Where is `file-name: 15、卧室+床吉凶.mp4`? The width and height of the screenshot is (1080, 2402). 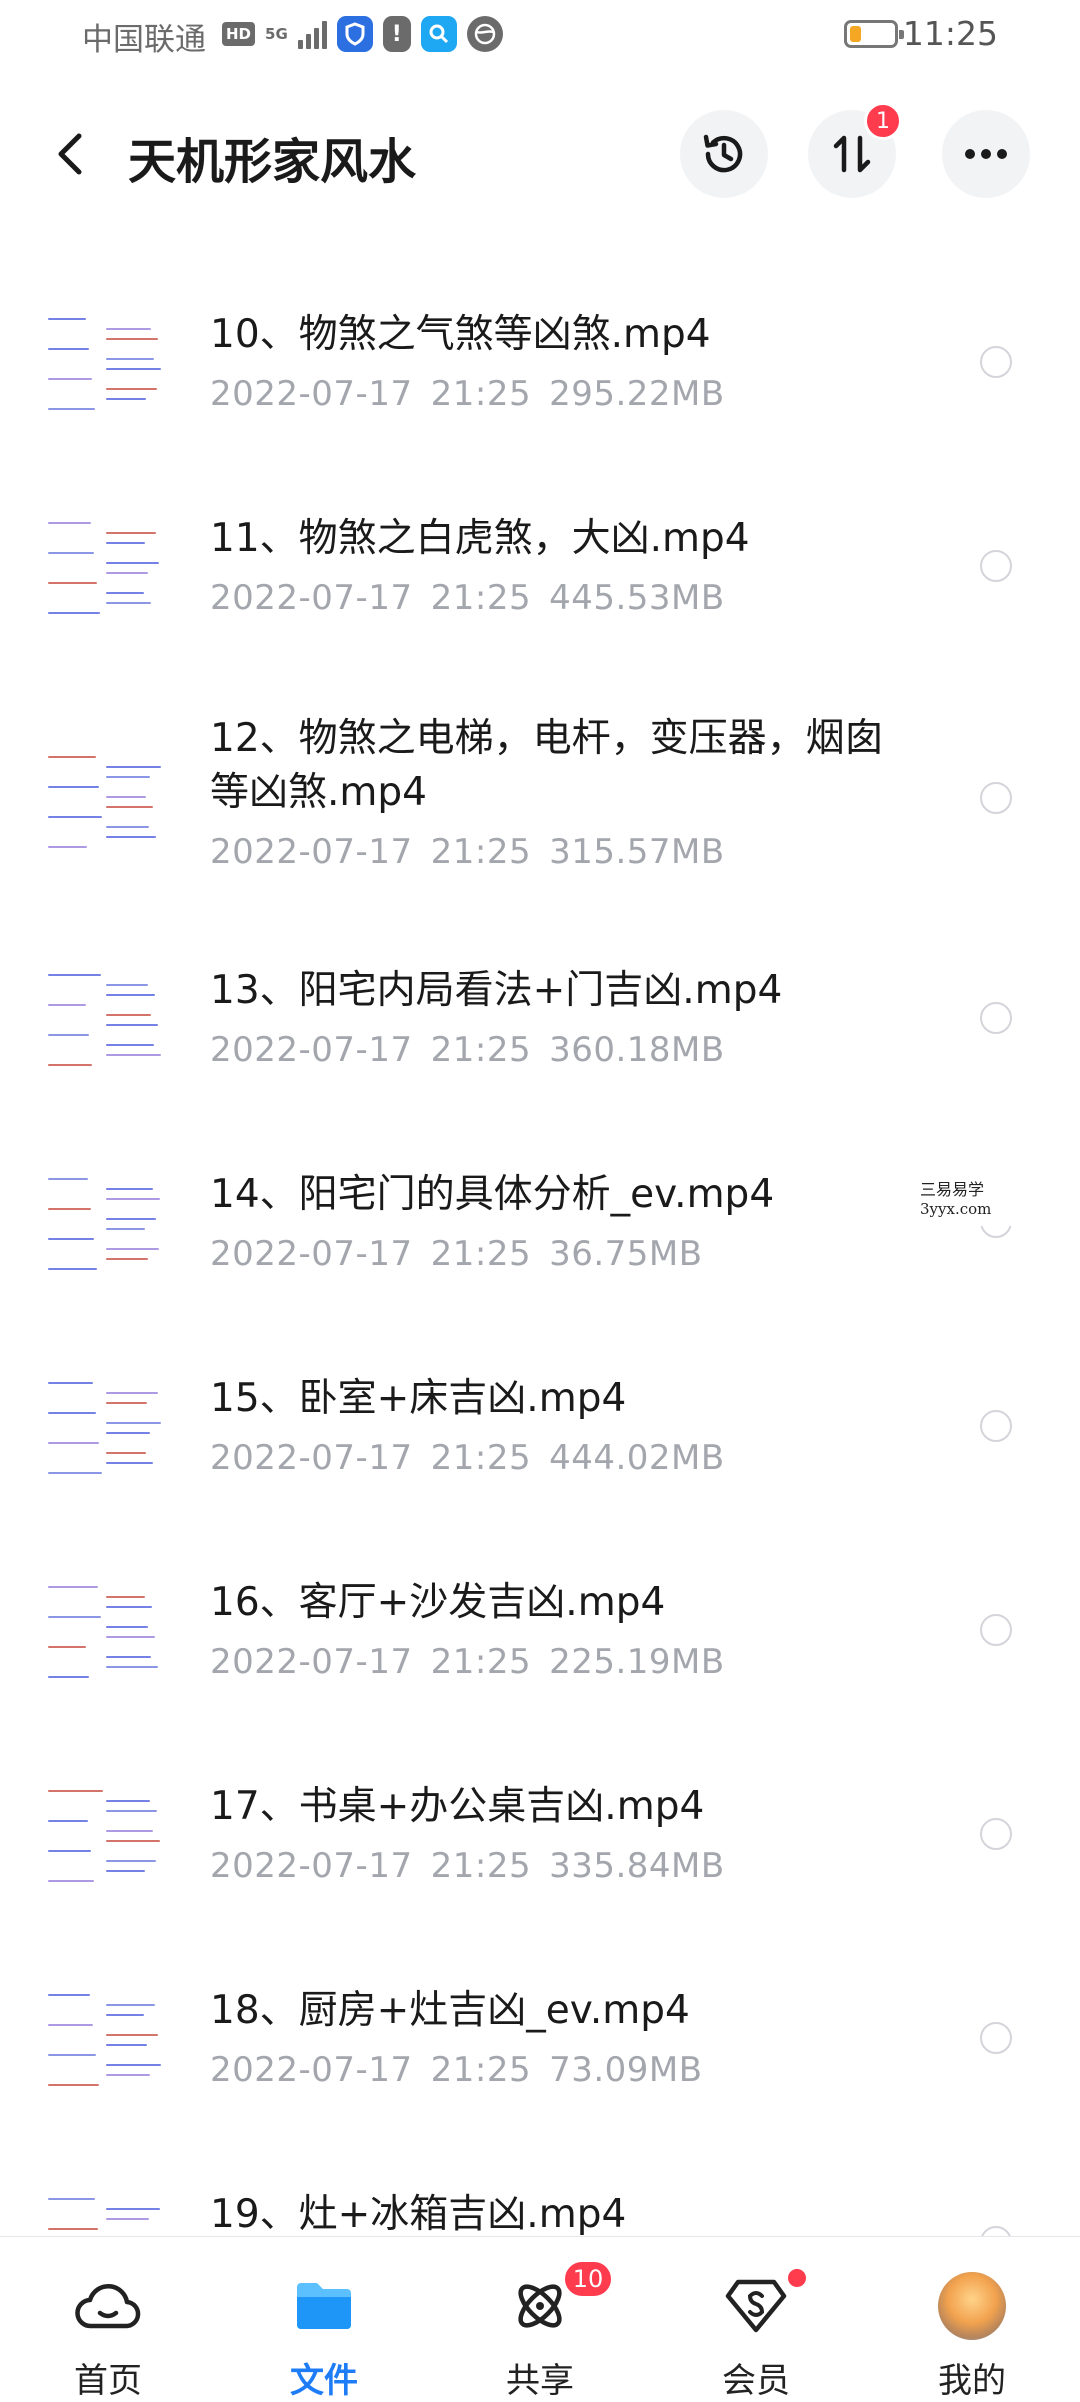 file-name: 15、卧室+床吉凶.mp4 is located at coordinates (418, 1398).